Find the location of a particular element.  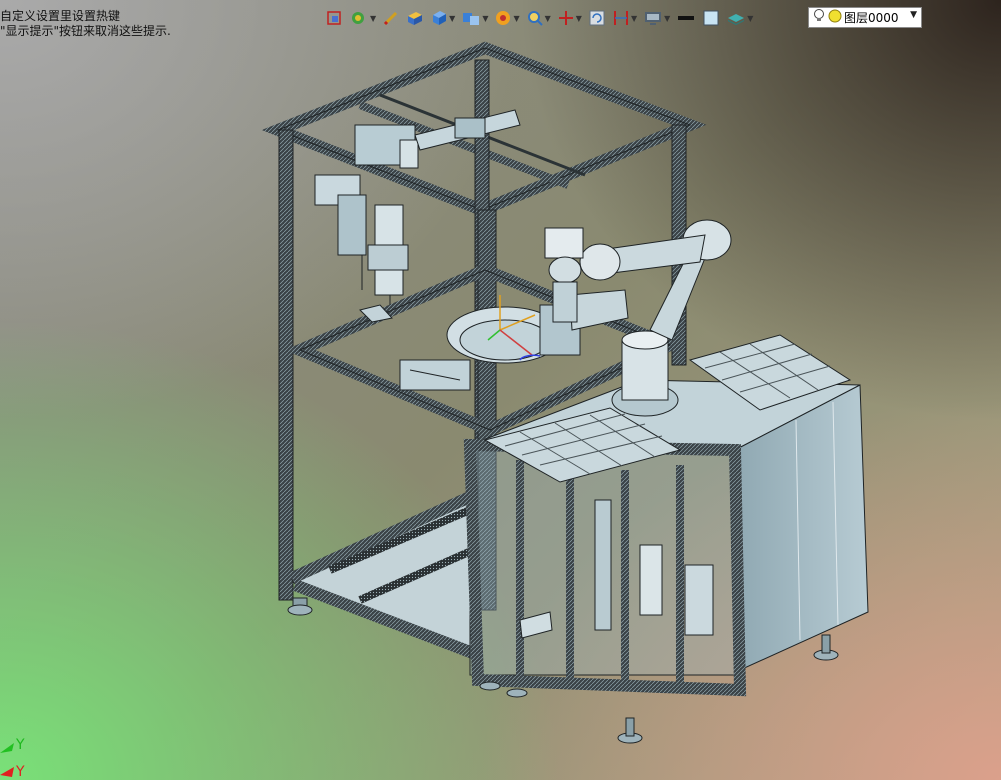

zoom-icon is located at coordinates (535, 18).